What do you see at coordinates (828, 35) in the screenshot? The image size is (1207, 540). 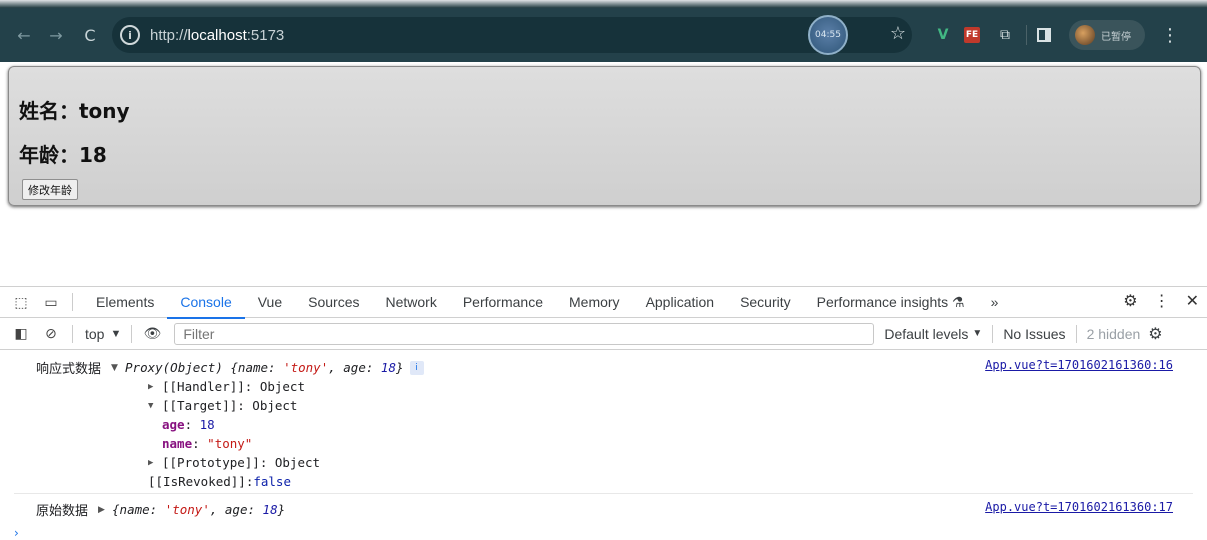 I see `timer-badge: 04:55` at bounding box center [828, 35].